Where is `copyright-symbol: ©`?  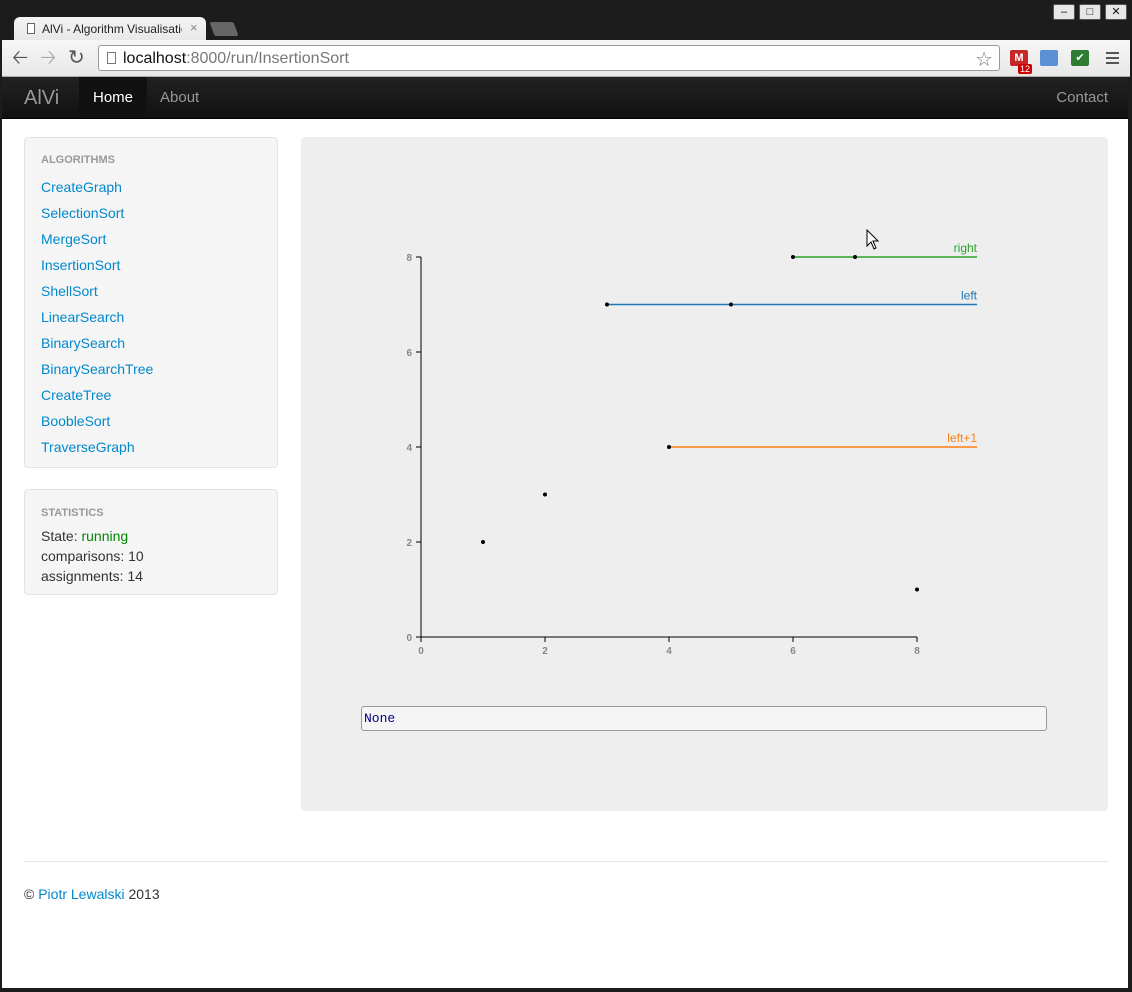
copyright-symbol: © is located at coordinates (29, 894).